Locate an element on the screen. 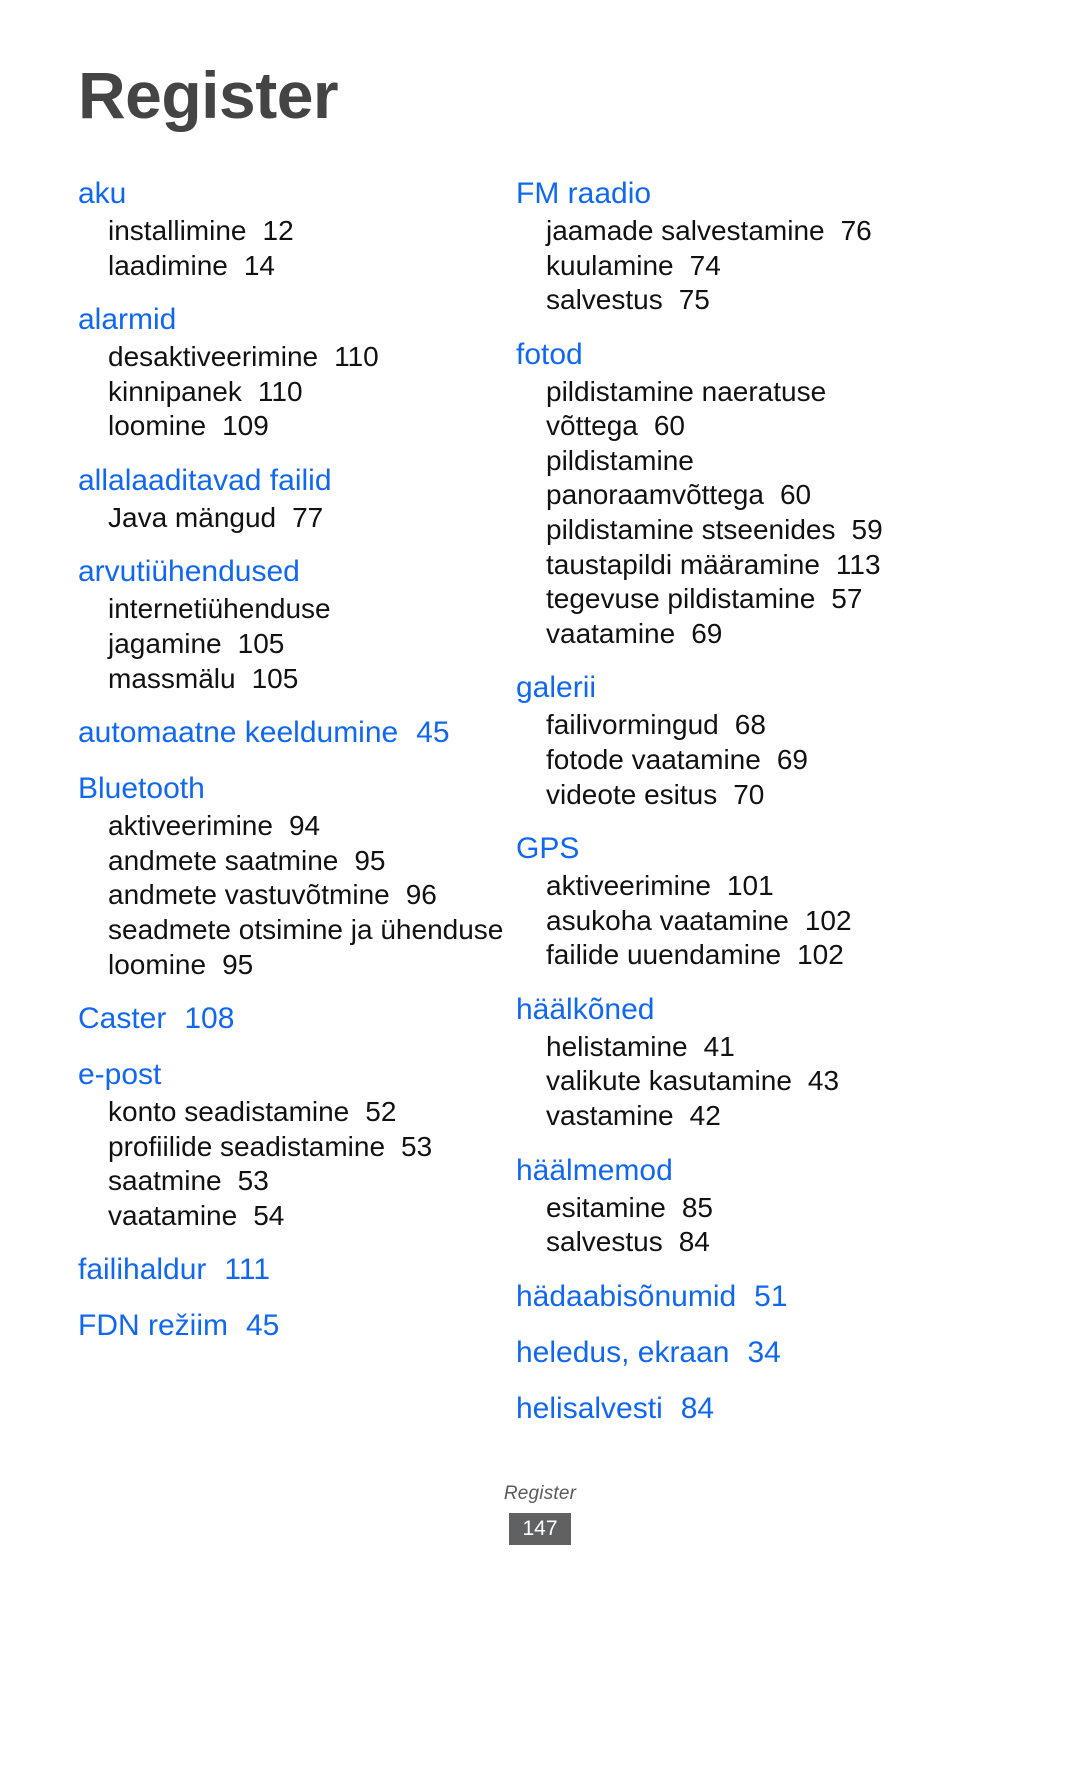 The image size is (1080, 1771). index-entry: tegevuse pildistamine 57 is located at coordinates (731, 599).